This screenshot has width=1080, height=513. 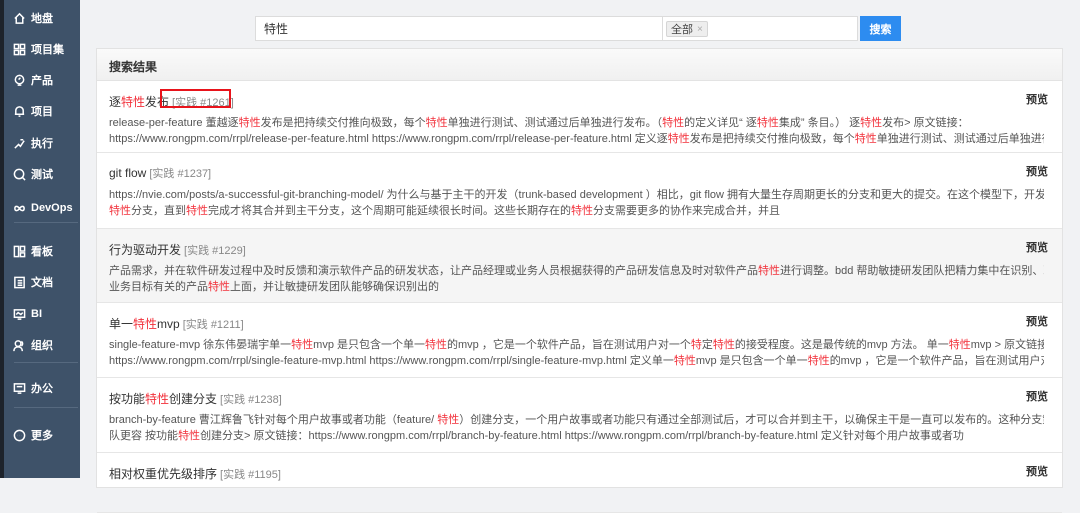 I want to click on home-icon, so click(x=19, y=18).